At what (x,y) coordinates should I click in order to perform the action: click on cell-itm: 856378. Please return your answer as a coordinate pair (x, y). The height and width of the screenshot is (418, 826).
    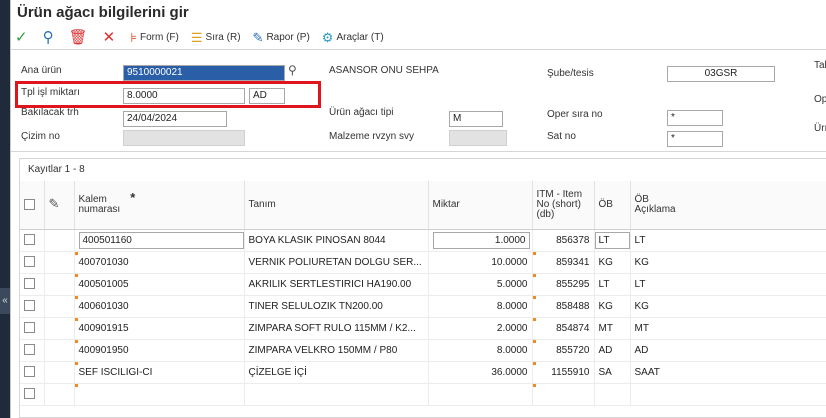
    Looking at the image, I should click on (563, 240).